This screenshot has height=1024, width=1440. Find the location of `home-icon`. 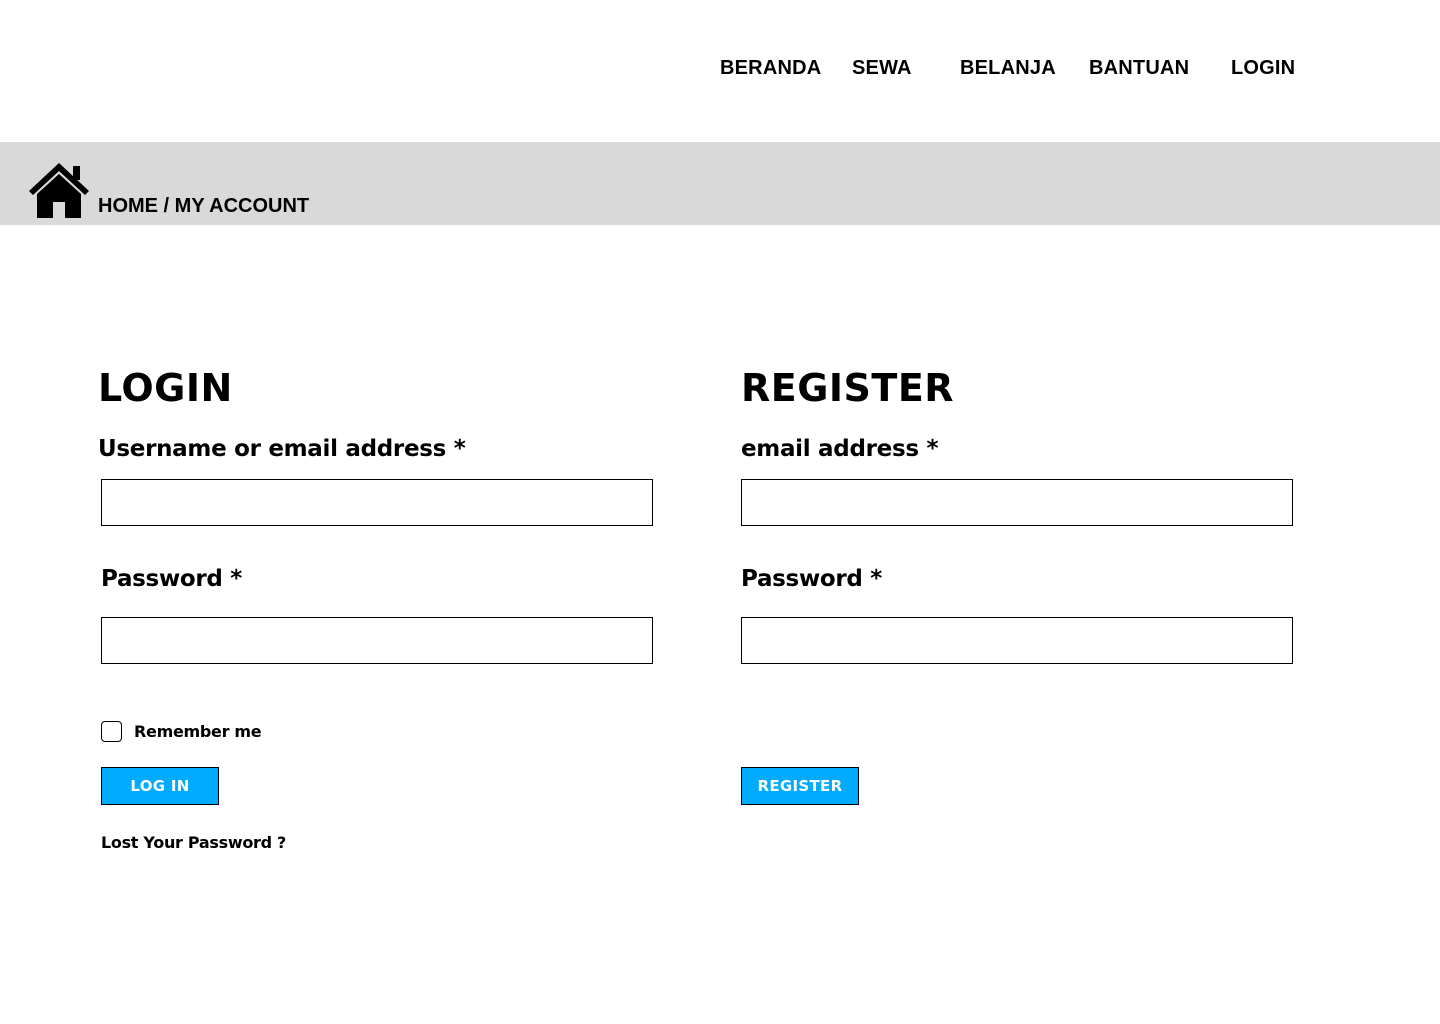

home-icon is located at coordinates (59, 190).